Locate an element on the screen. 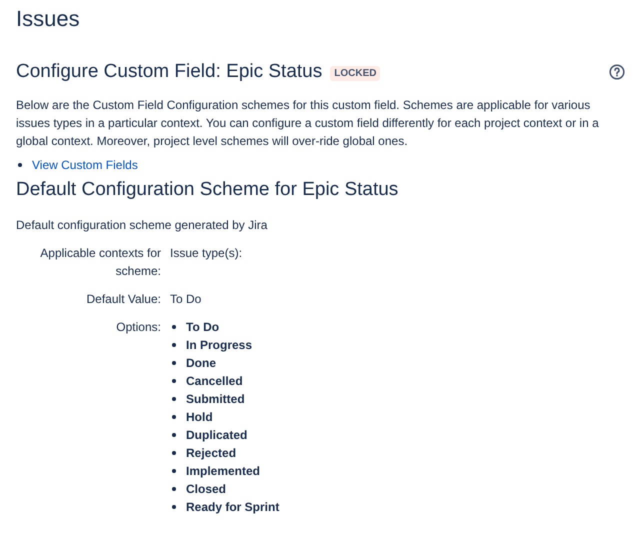 The image size is (643, 547). option-item: Ready for Sprint is located at coordinates (233, 507).